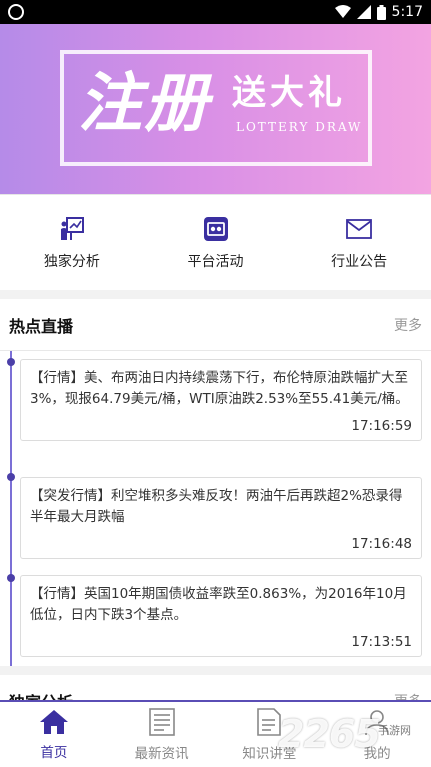 This screenshot has height=767, width=431. What do you see at coordinates (407, 12) in the screenshot?
I see `status-time: 5:17` at bounding box center [407, 12].